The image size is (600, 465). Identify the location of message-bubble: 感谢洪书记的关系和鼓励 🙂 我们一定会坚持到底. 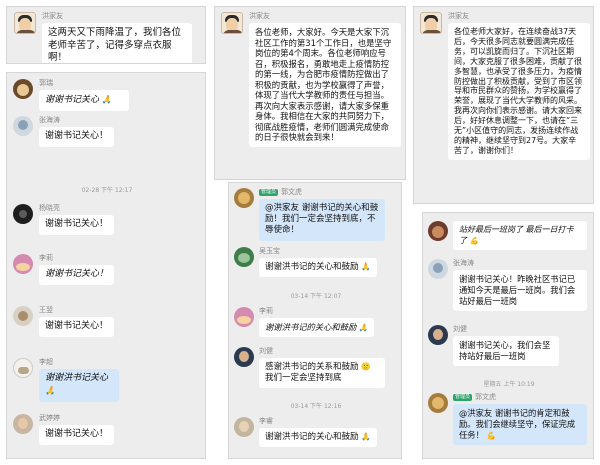
(322, 373).